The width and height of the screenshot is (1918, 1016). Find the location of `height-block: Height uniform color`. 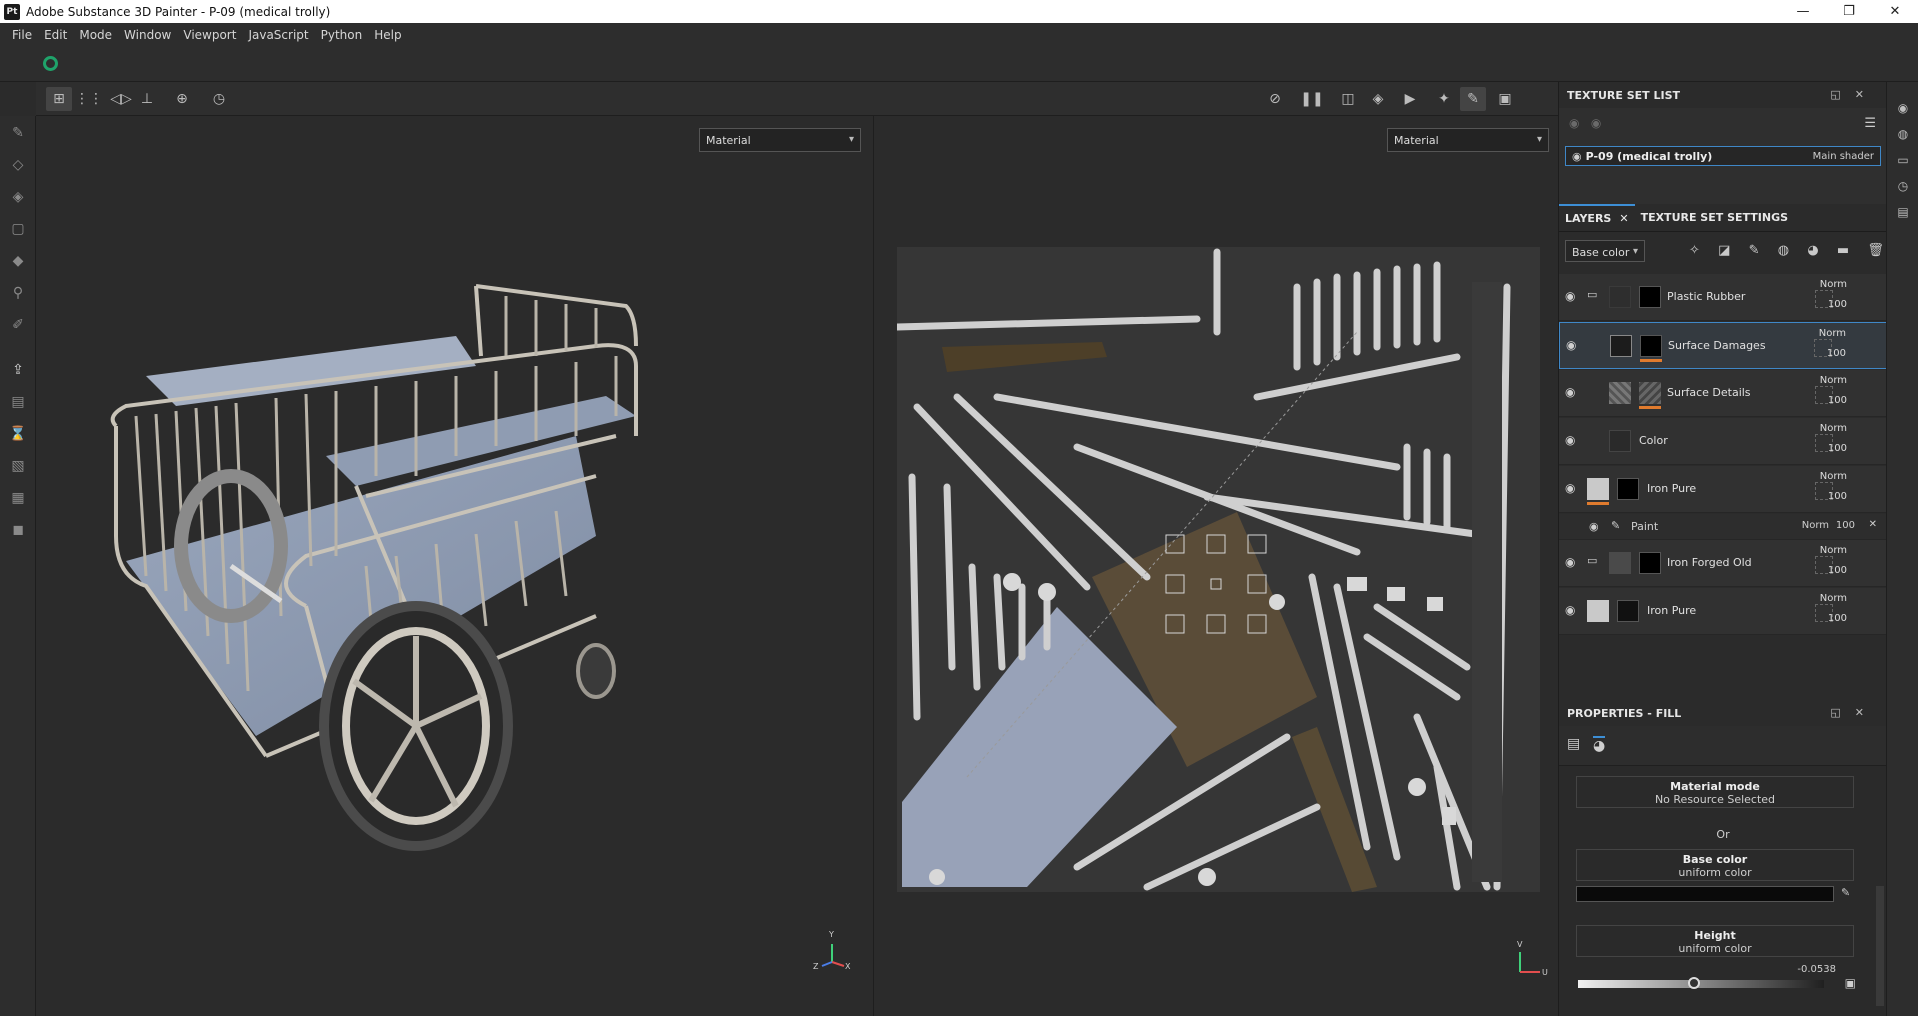

height-block: Height uniform color is located at coordinates (1715, 941).